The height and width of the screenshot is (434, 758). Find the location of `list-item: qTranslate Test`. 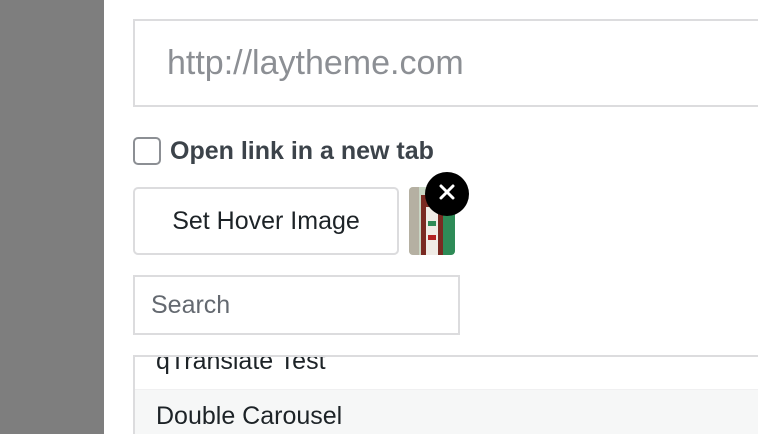

list-item: qTranslate Test is located at coordinates (446, 372).